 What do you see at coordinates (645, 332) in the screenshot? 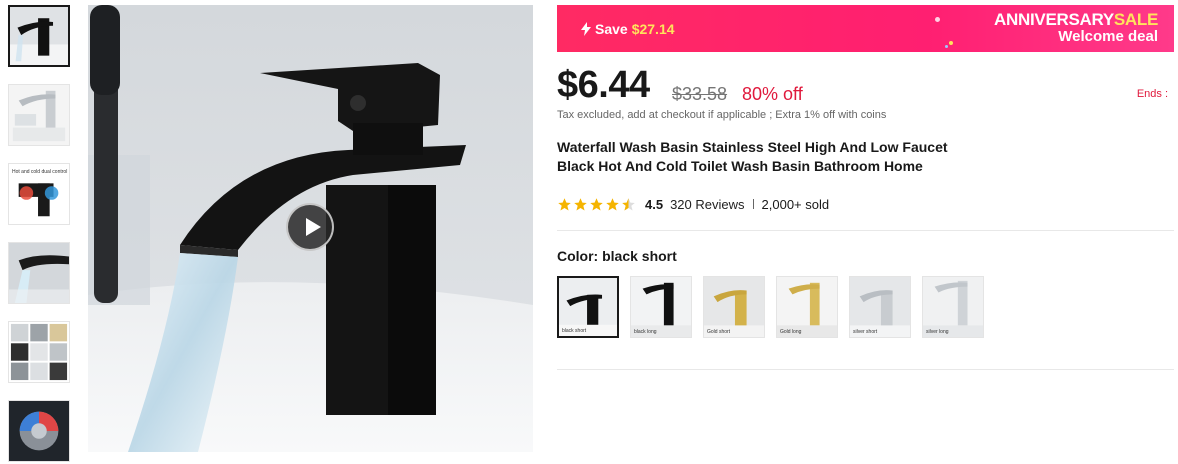
I see `swatch-caption: black long` at bounding box center [645, 332].